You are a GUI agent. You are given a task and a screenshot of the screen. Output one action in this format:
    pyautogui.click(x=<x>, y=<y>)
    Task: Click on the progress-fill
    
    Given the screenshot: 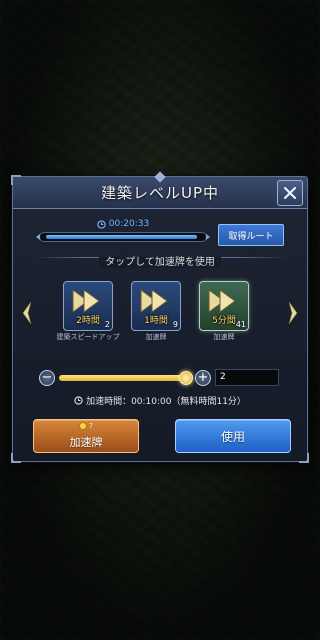 What is the action you would take?
    pyautogui.click(x=121, y=237)
    